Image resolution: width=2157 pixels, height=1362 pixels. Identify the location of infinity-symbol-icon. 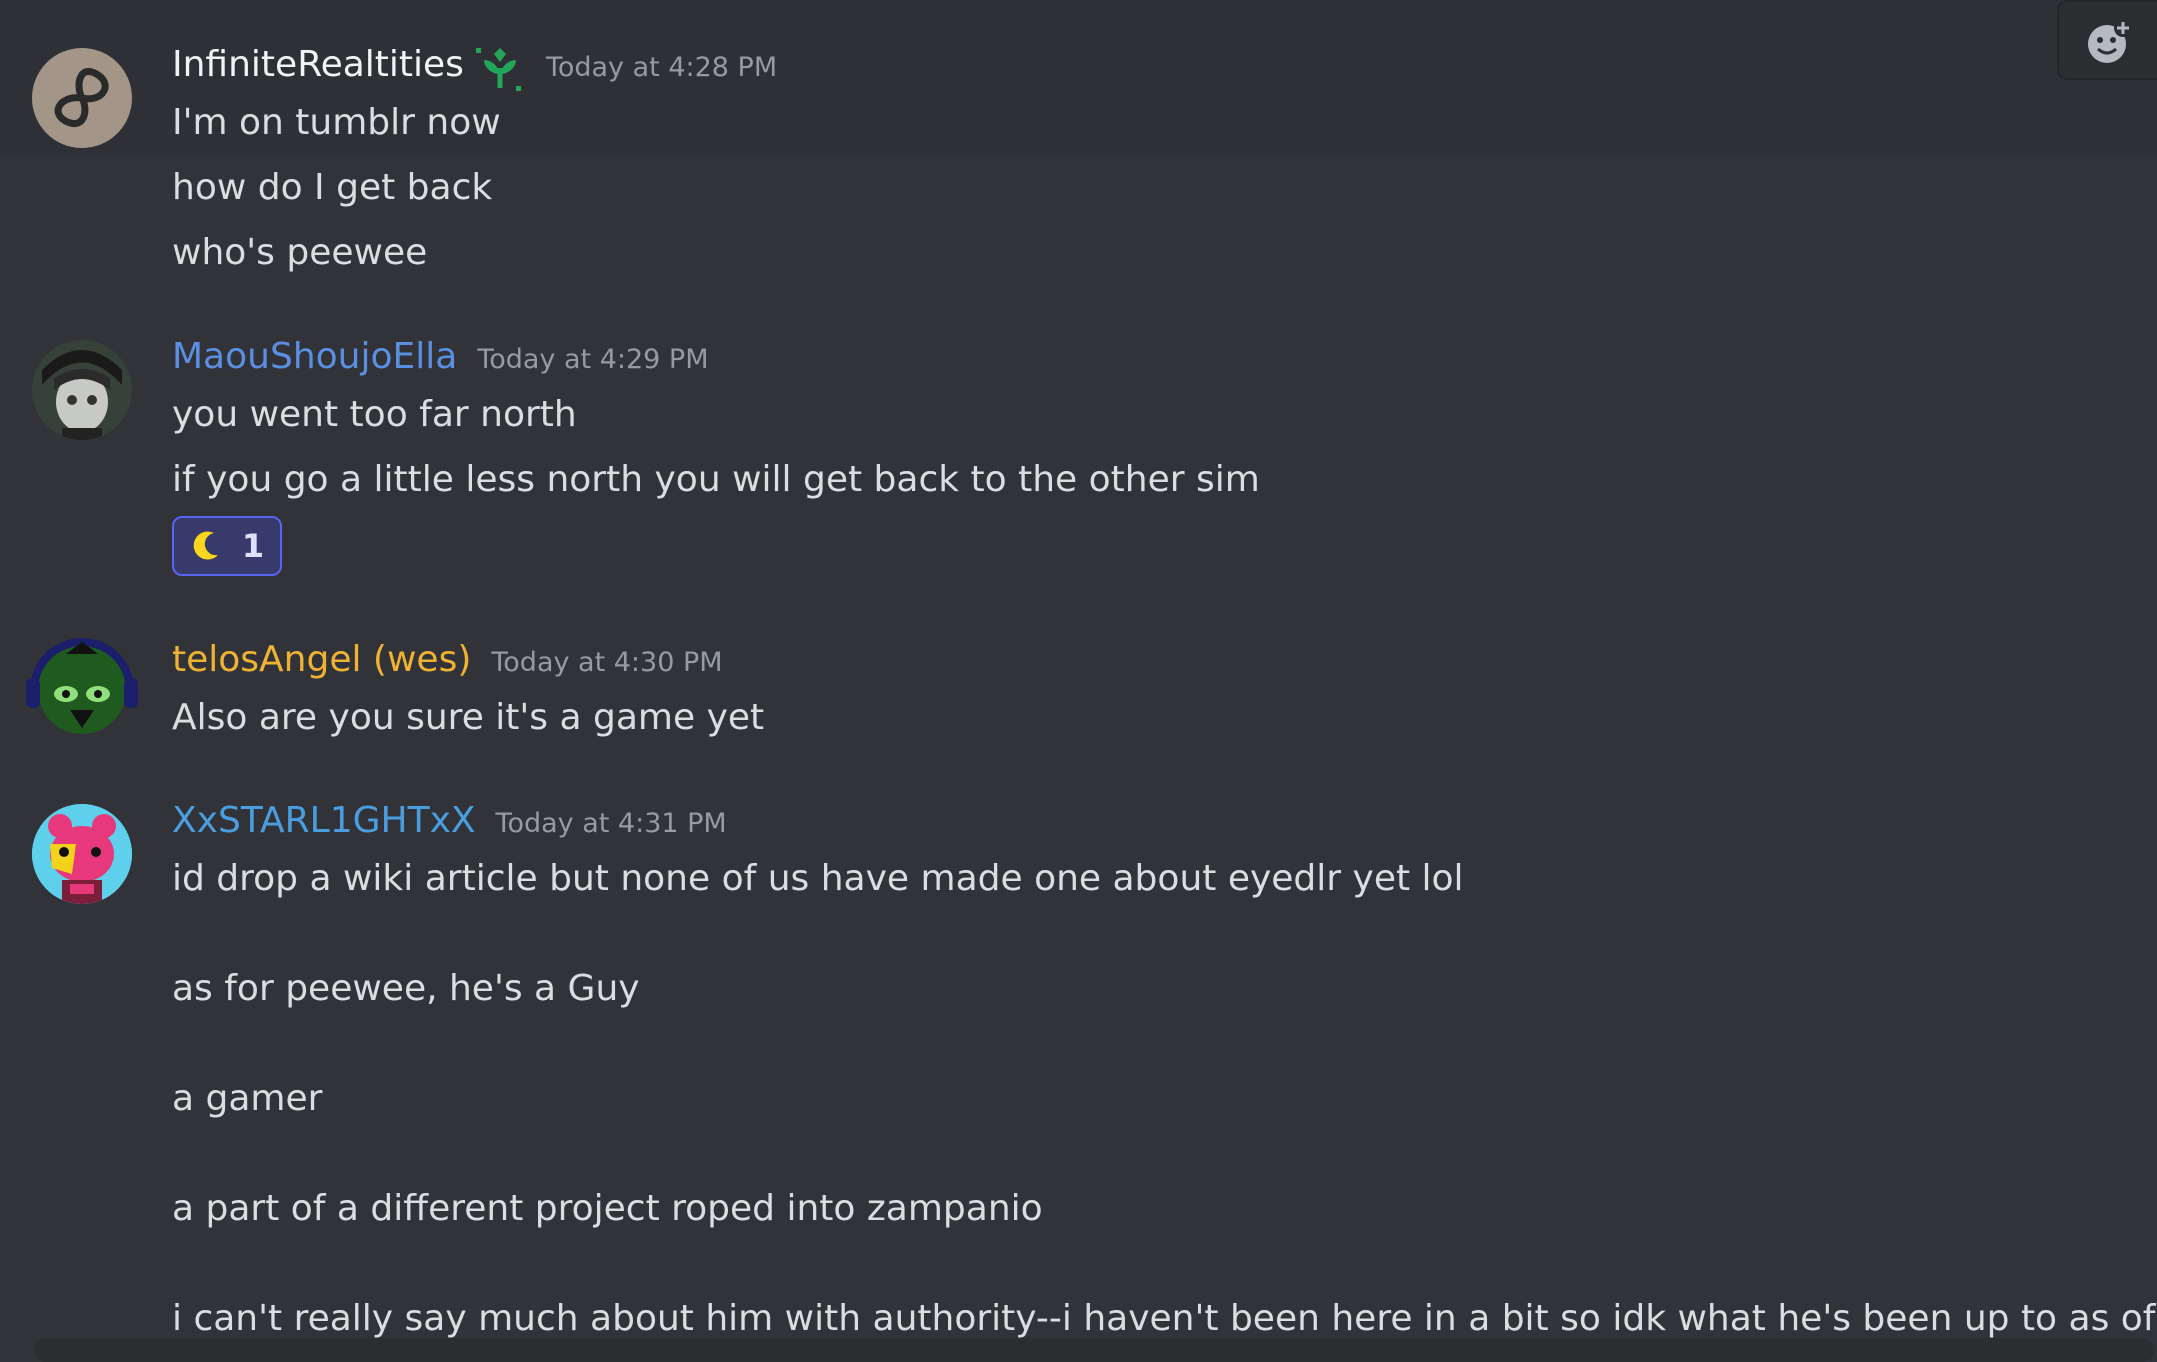
(81, 98).